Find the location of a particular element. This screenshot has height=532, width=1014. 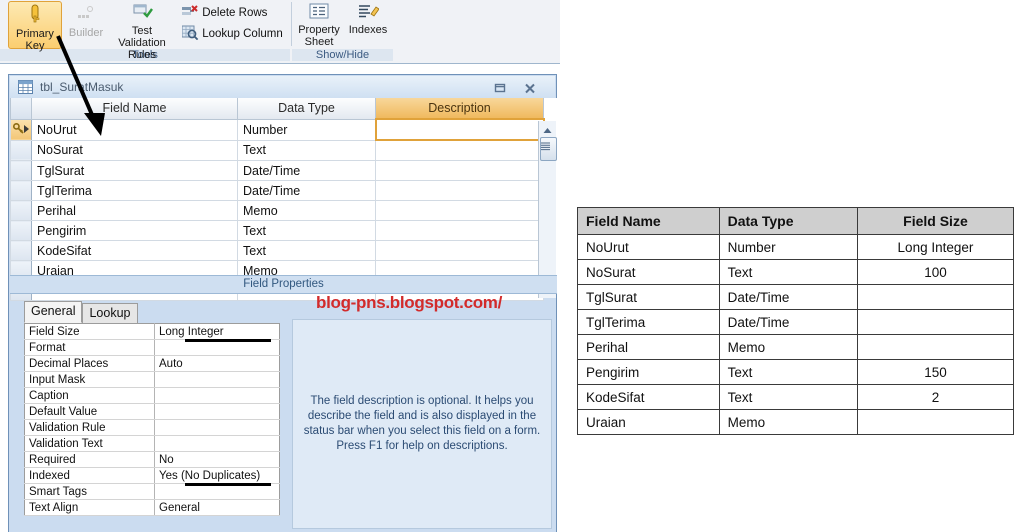

current-row-arrow-icon is located at coordinates (26, 128).